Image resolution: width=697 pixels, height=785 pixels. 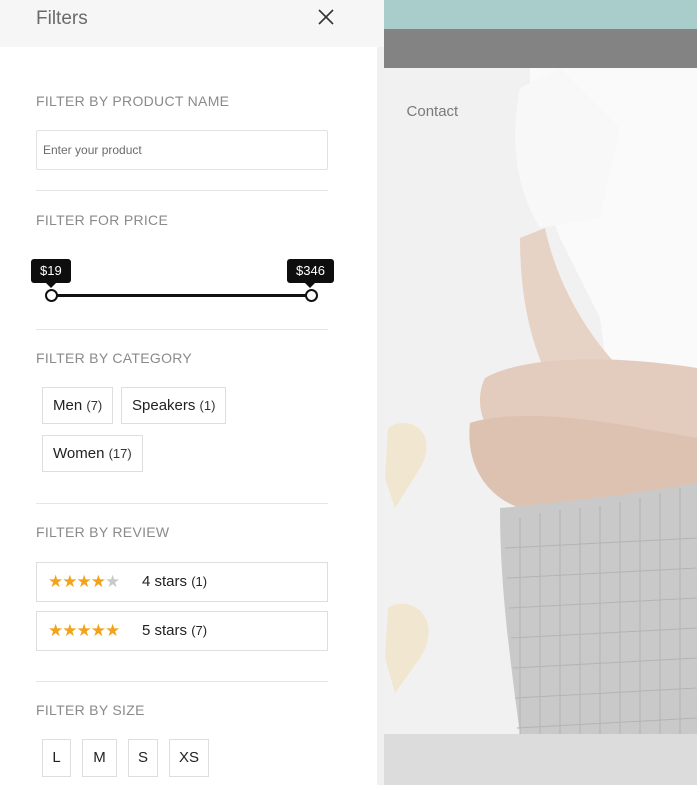 What do you see at coordinates (199, 581) in the screenshot?
I see `review-count: (1)` at bounding box center [199, 581].